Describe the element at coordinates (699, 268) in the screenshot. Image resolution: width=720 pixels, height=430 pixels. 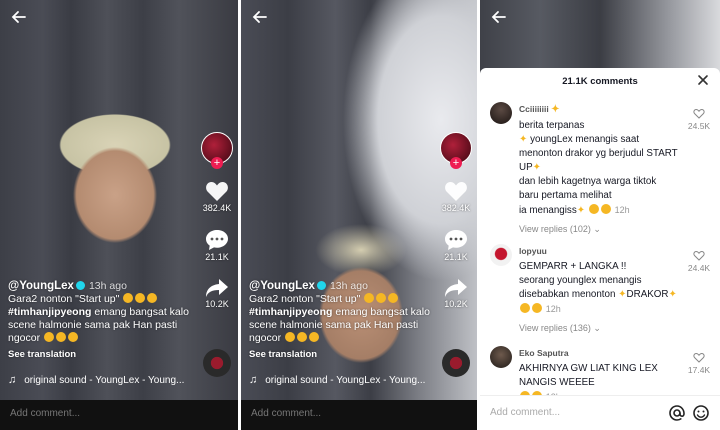
I see `comment-like-count: 24.4K` at that location.